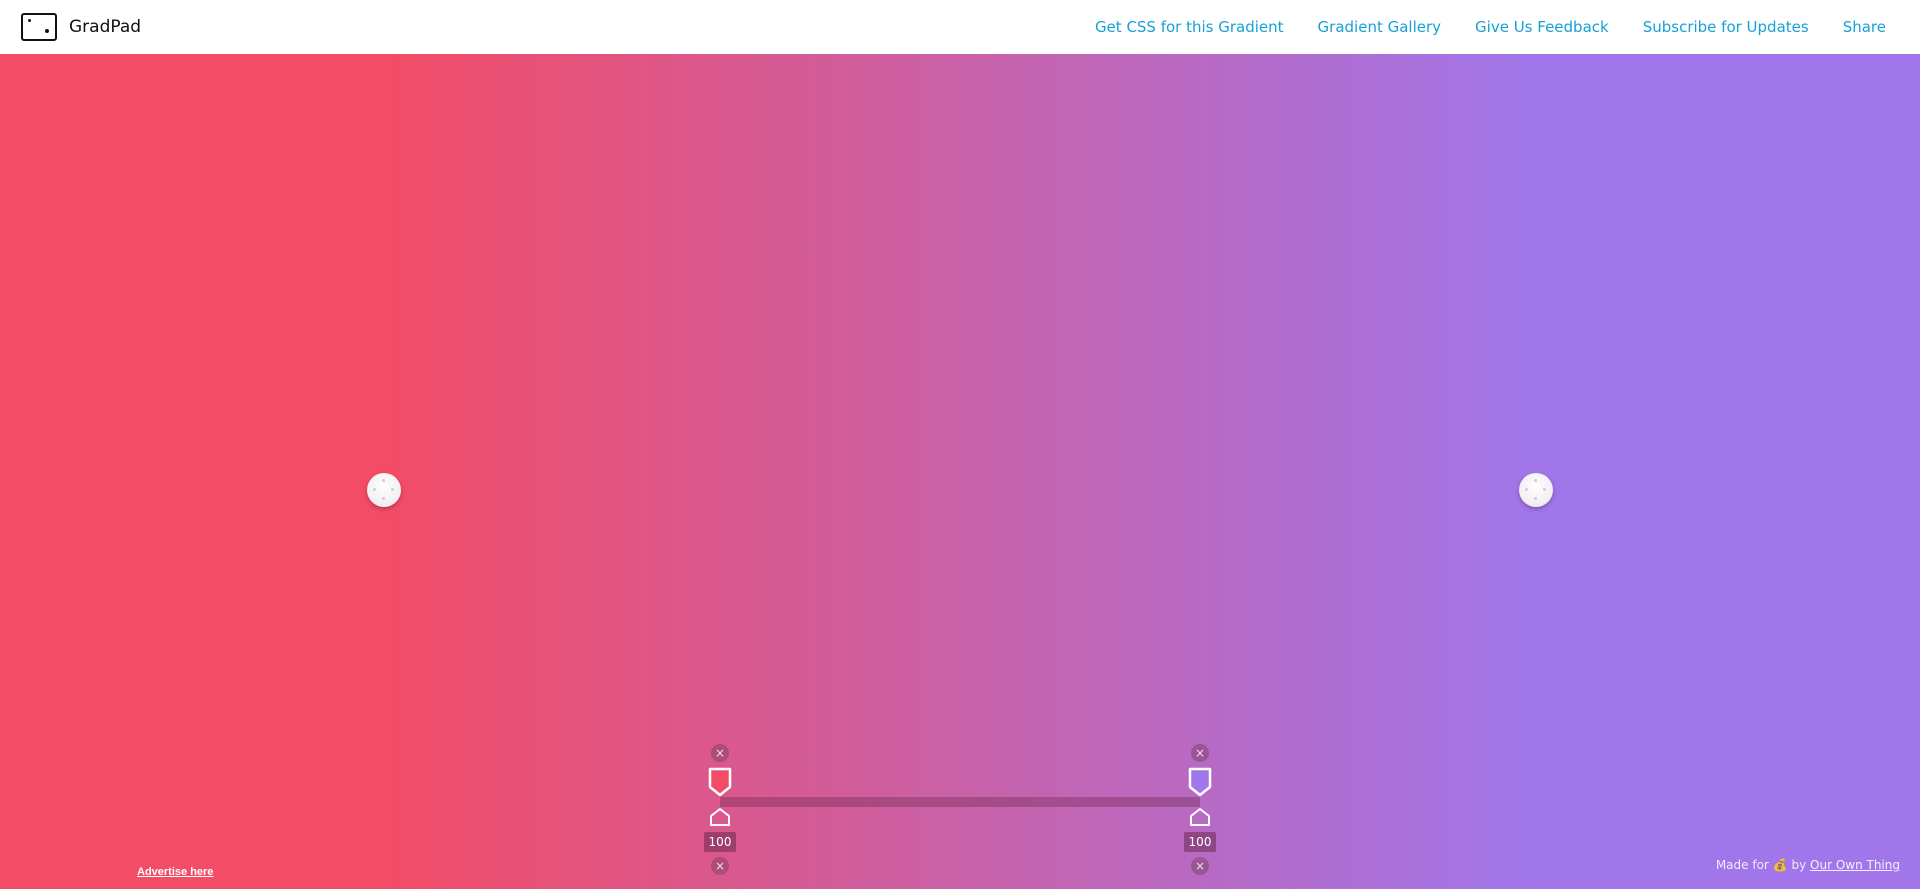 The image size is (1920, 889). Describe the element at coordinates (1864, 27) in the screenshot. I see `nav-share: Share` at that location.